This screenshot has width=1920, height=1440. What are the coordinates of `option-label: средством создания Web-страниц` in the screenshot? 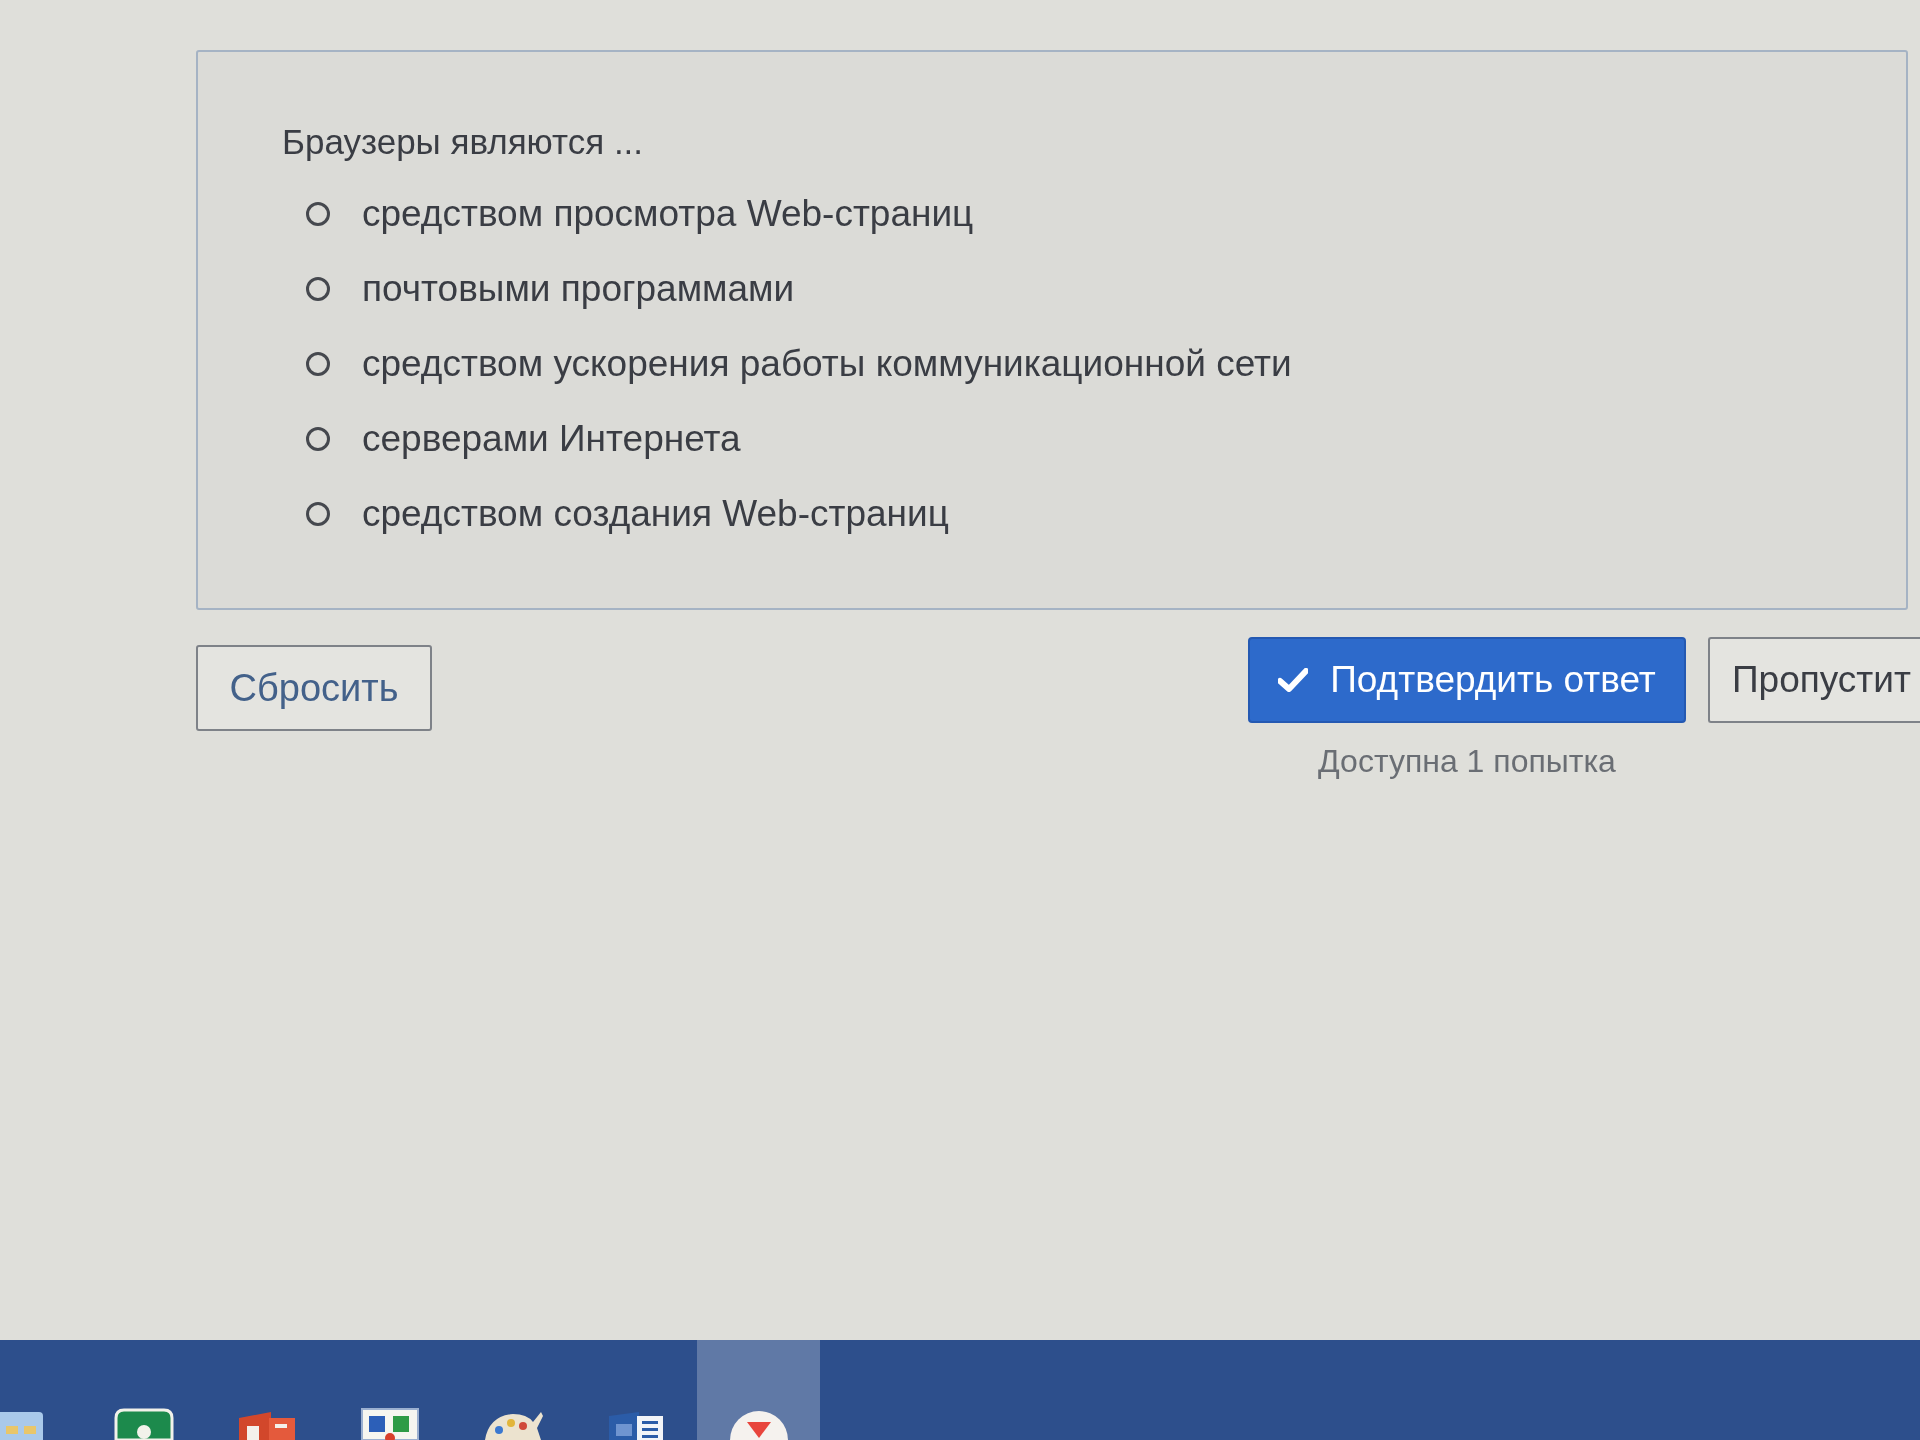 It's located at (655, 513).